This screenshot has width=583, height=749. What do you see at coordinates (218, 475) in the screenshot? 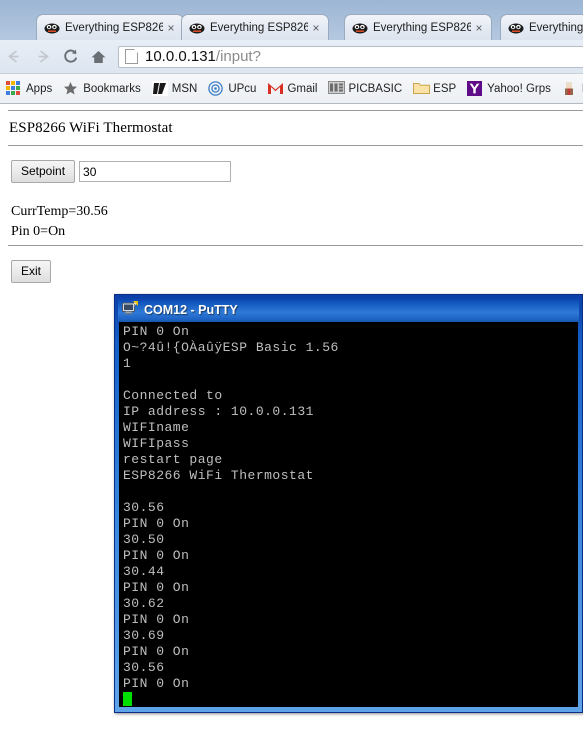
I see `terminal-line: ESP8266 WiFi Thermostat` at bounding box center [218, 475].